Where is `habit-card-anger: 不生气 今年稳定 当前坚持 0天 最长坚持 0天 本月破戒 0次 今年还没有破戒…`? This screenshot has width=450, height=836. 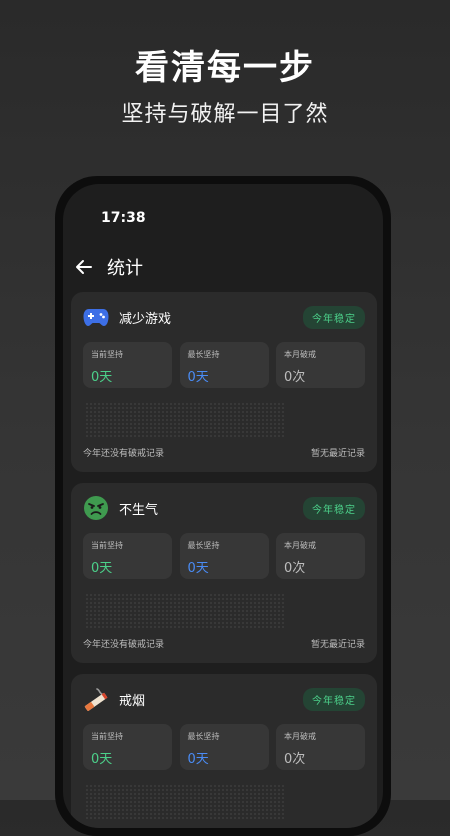
habit-card-anger: 不生气 今年稳定 当前坚持 0天 最长坚持 0天 本月破戒 0次 今年还没有破戒… is located at coordinates (224, 573).